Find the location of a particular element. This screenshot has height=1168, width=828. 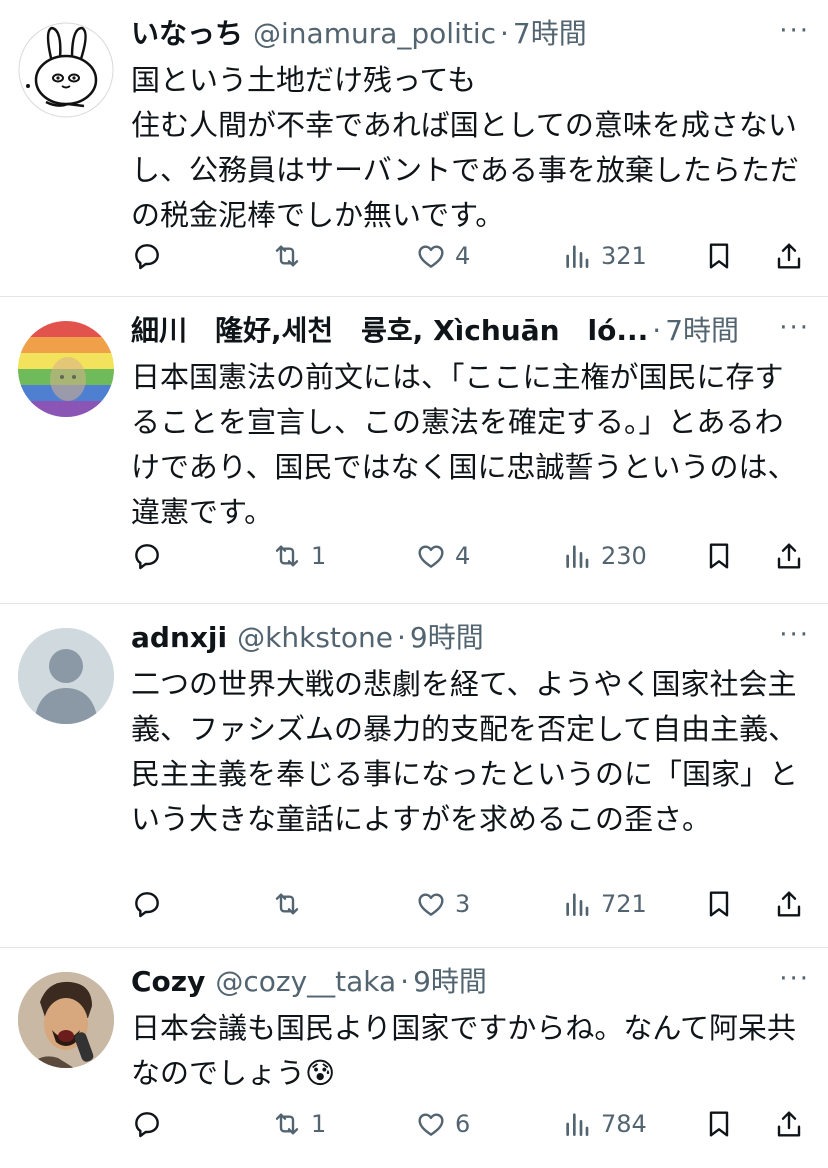

author-handle: @inamura_politic is located at coordinates (374, 34).